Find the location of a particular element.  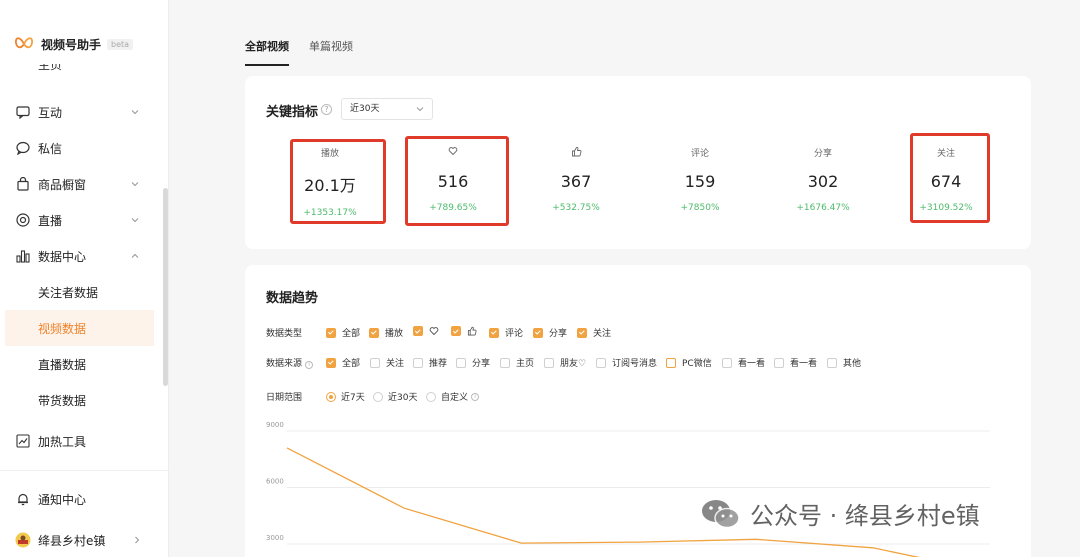

help-icon: ? is located at coordinates (326, 109).